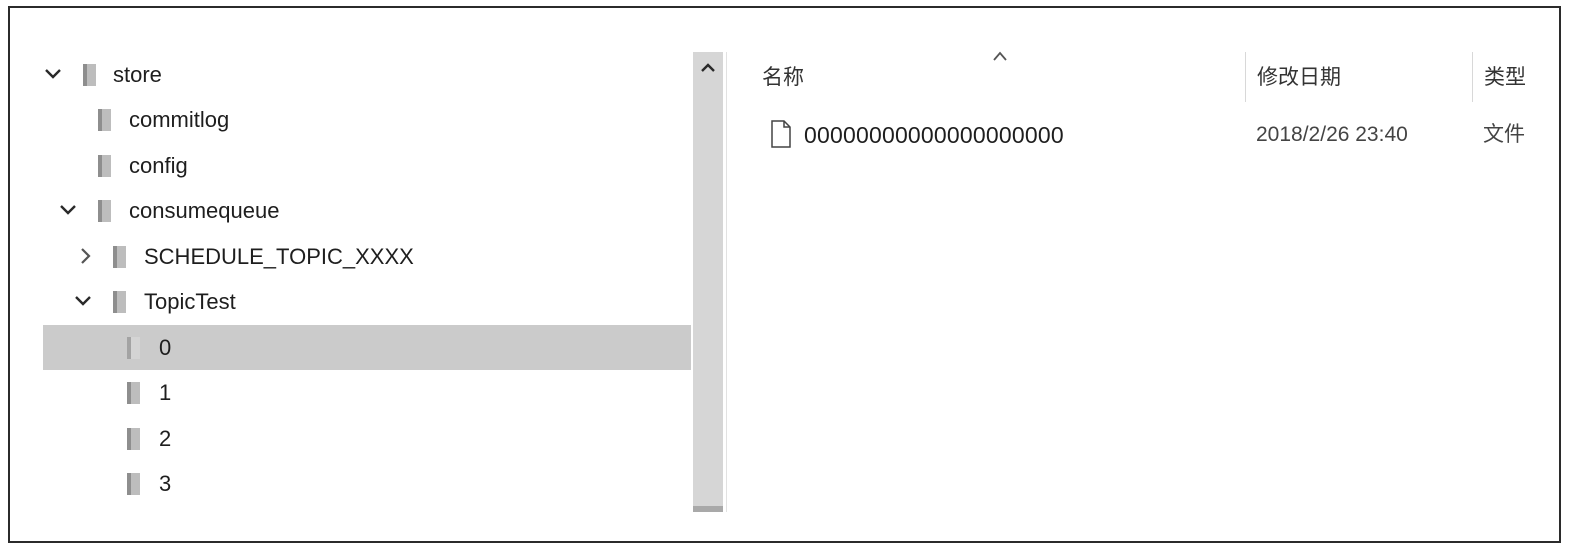 The image size is (1587, 559). I want to click on file-name: 00000000000000000000, so click(934, 135).